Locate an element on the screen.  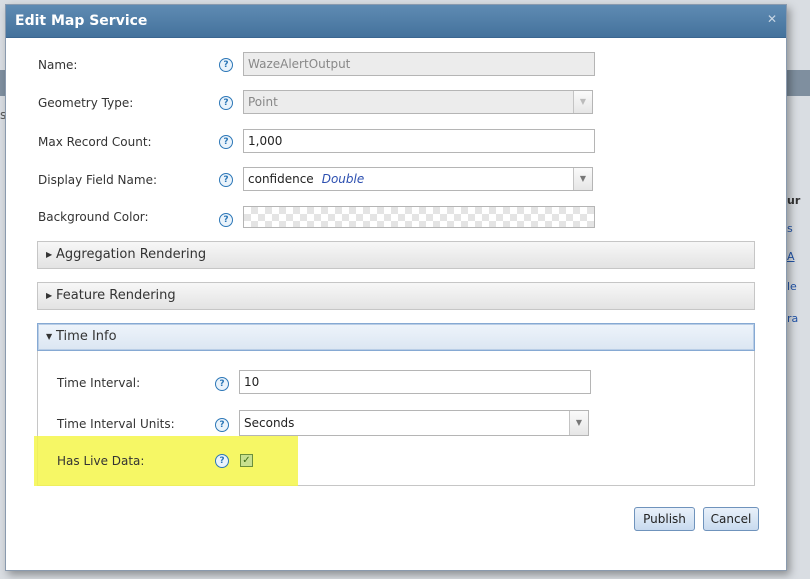
time-interval-units-label: Time Interval Units: is located at coordinates (116, 424).